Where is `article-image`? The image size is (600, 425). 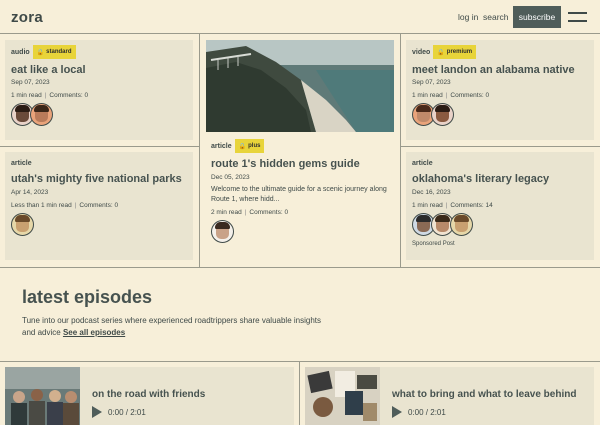 article-image is located at coordinates (300, 86).